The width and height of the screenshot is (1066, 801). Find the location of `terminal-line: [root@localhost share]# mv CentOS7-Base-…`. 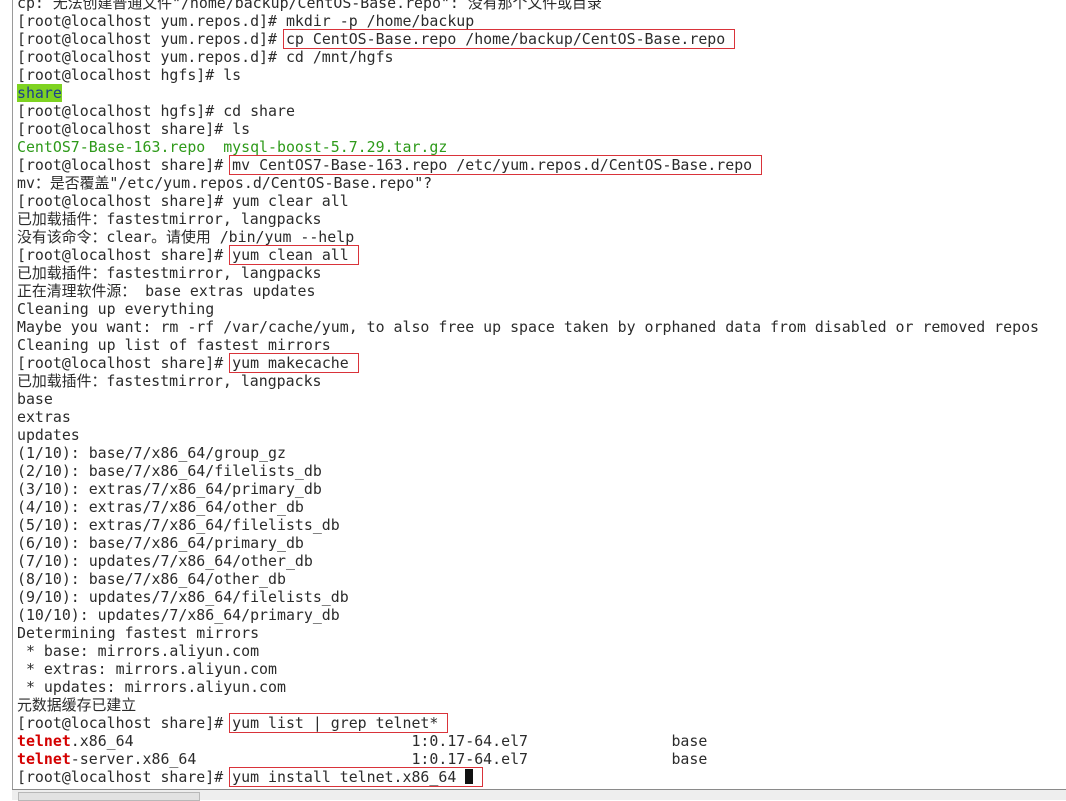

terminal-line: [root@localhost share]# mv CentOS7-Base-… is located at coordinates (390, 165).